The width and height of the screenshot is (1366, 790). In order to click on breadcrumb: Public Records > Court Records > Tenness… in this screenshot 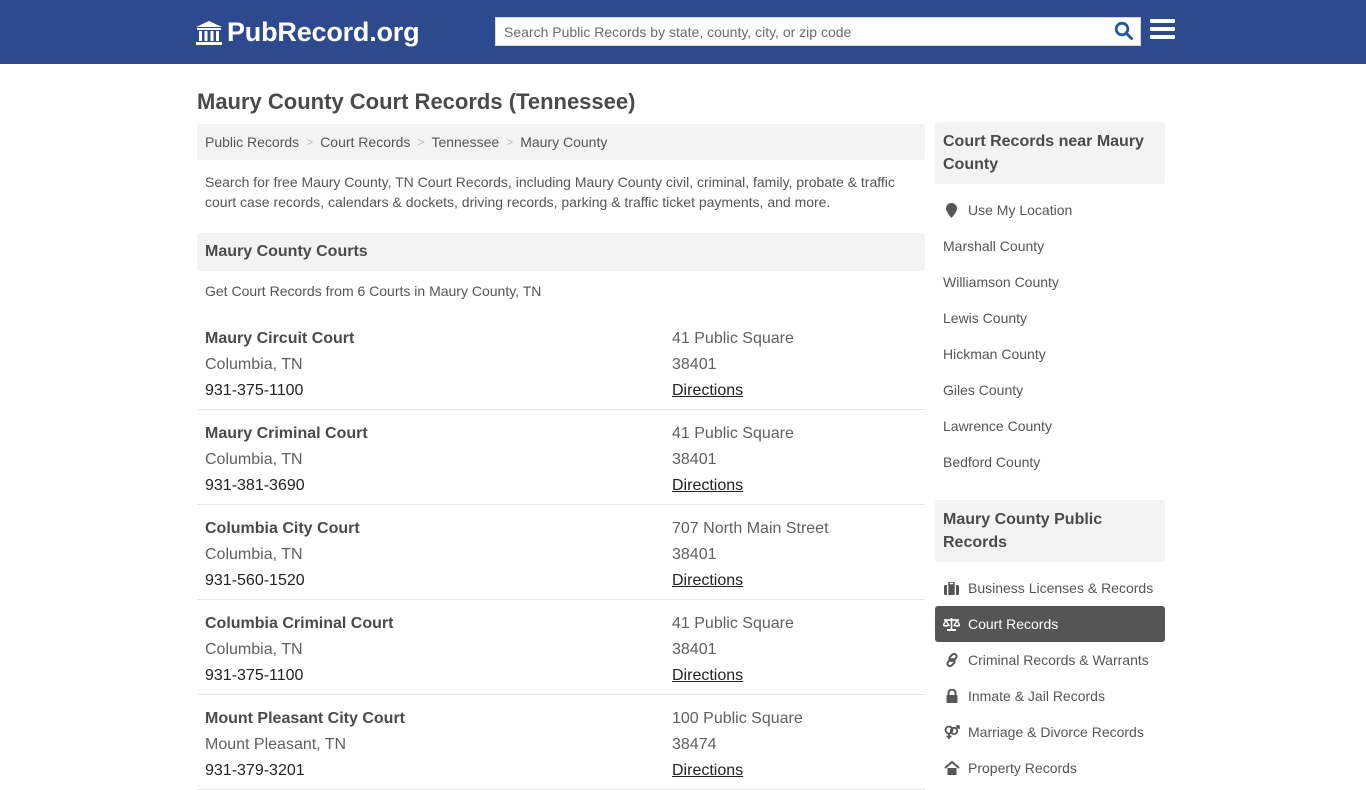, I will do `click(561, 142)`.